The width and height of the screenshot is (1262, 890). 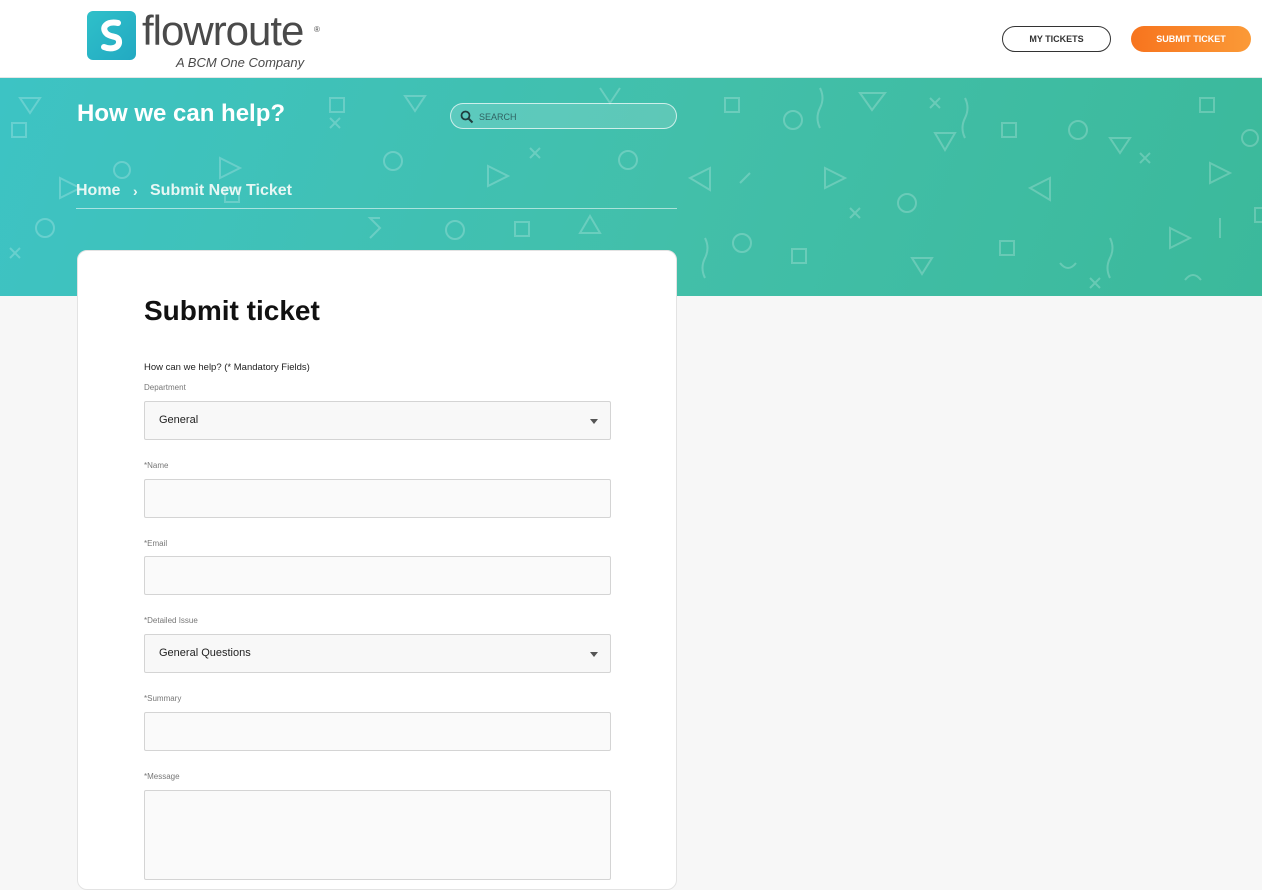 What do you see at coordinates (377, 575) in the screenshot?
I see `email-field` at bounding box center [377, 575].